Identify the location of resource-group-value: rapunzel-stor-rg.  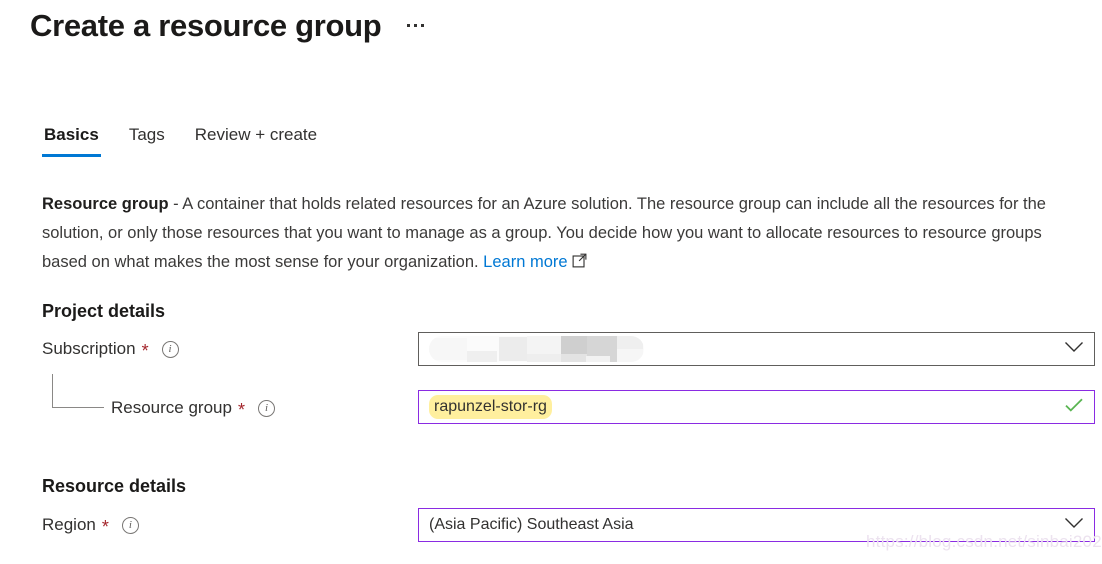
(490, 407).